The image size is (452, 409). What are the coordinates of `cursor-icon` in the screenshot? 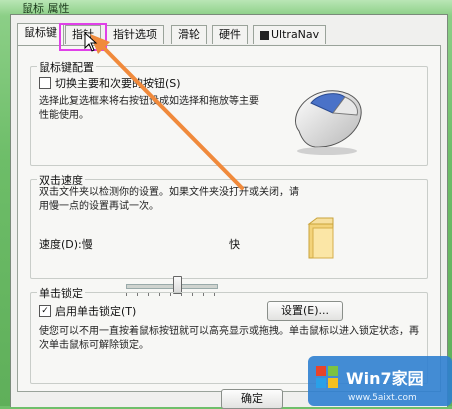 It's located at (91, 42).